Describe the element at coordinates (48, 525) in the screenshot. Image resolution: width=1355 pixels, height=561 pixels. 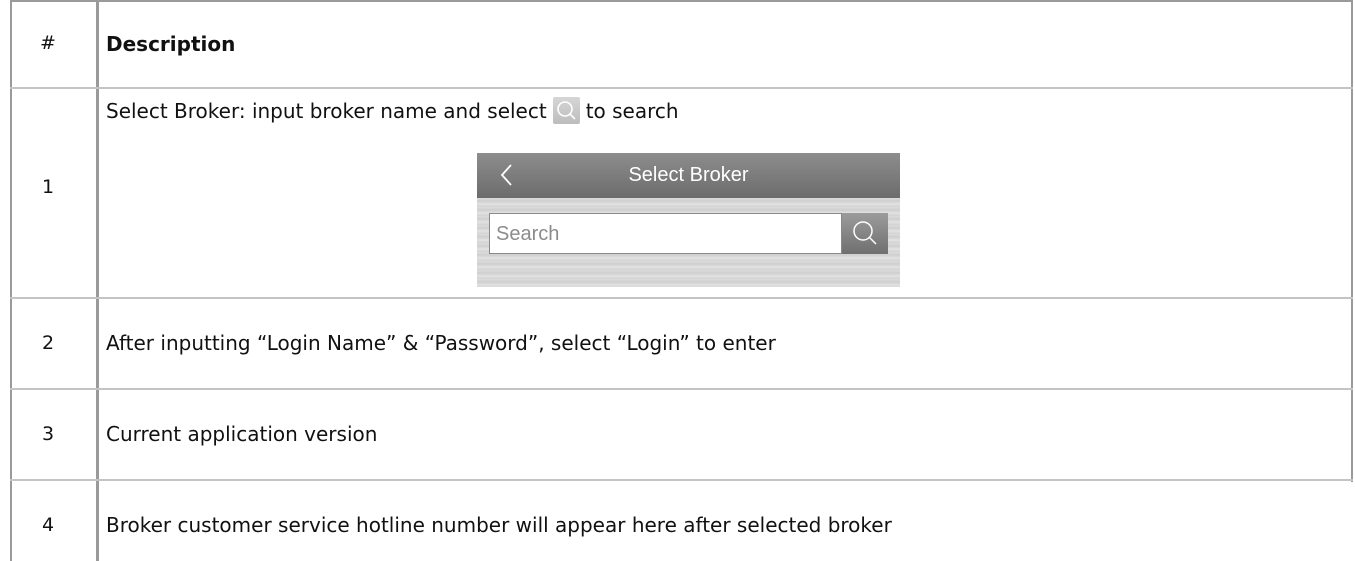
I see `row-4-num: 4` at that location.